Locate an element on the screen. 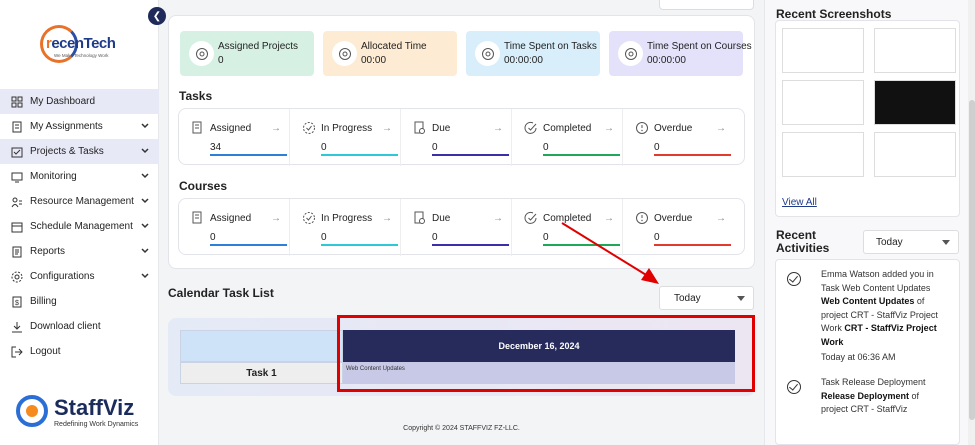  dashboard-icon is located at coordinates (17, 102).